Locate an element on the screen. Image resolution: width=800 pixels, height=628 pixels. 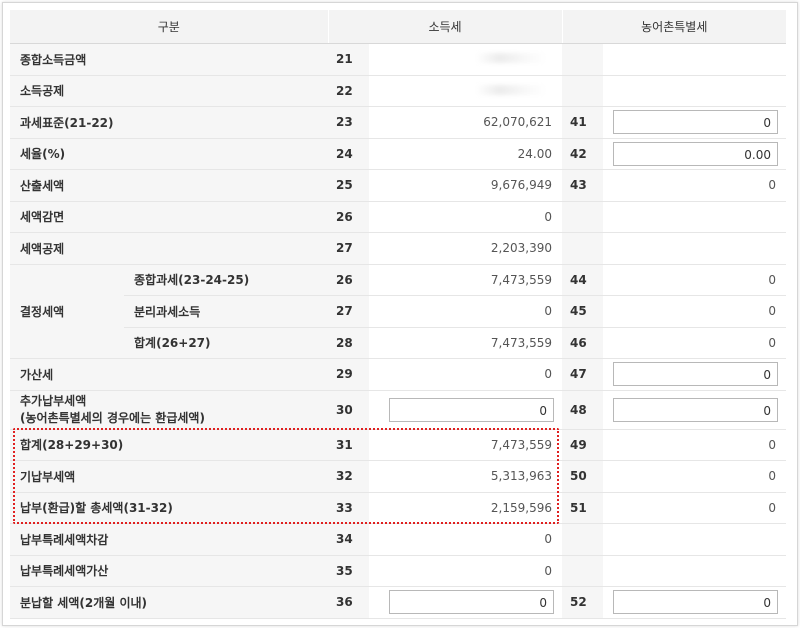
row-number: 28 is located at coordinates (348, 343).